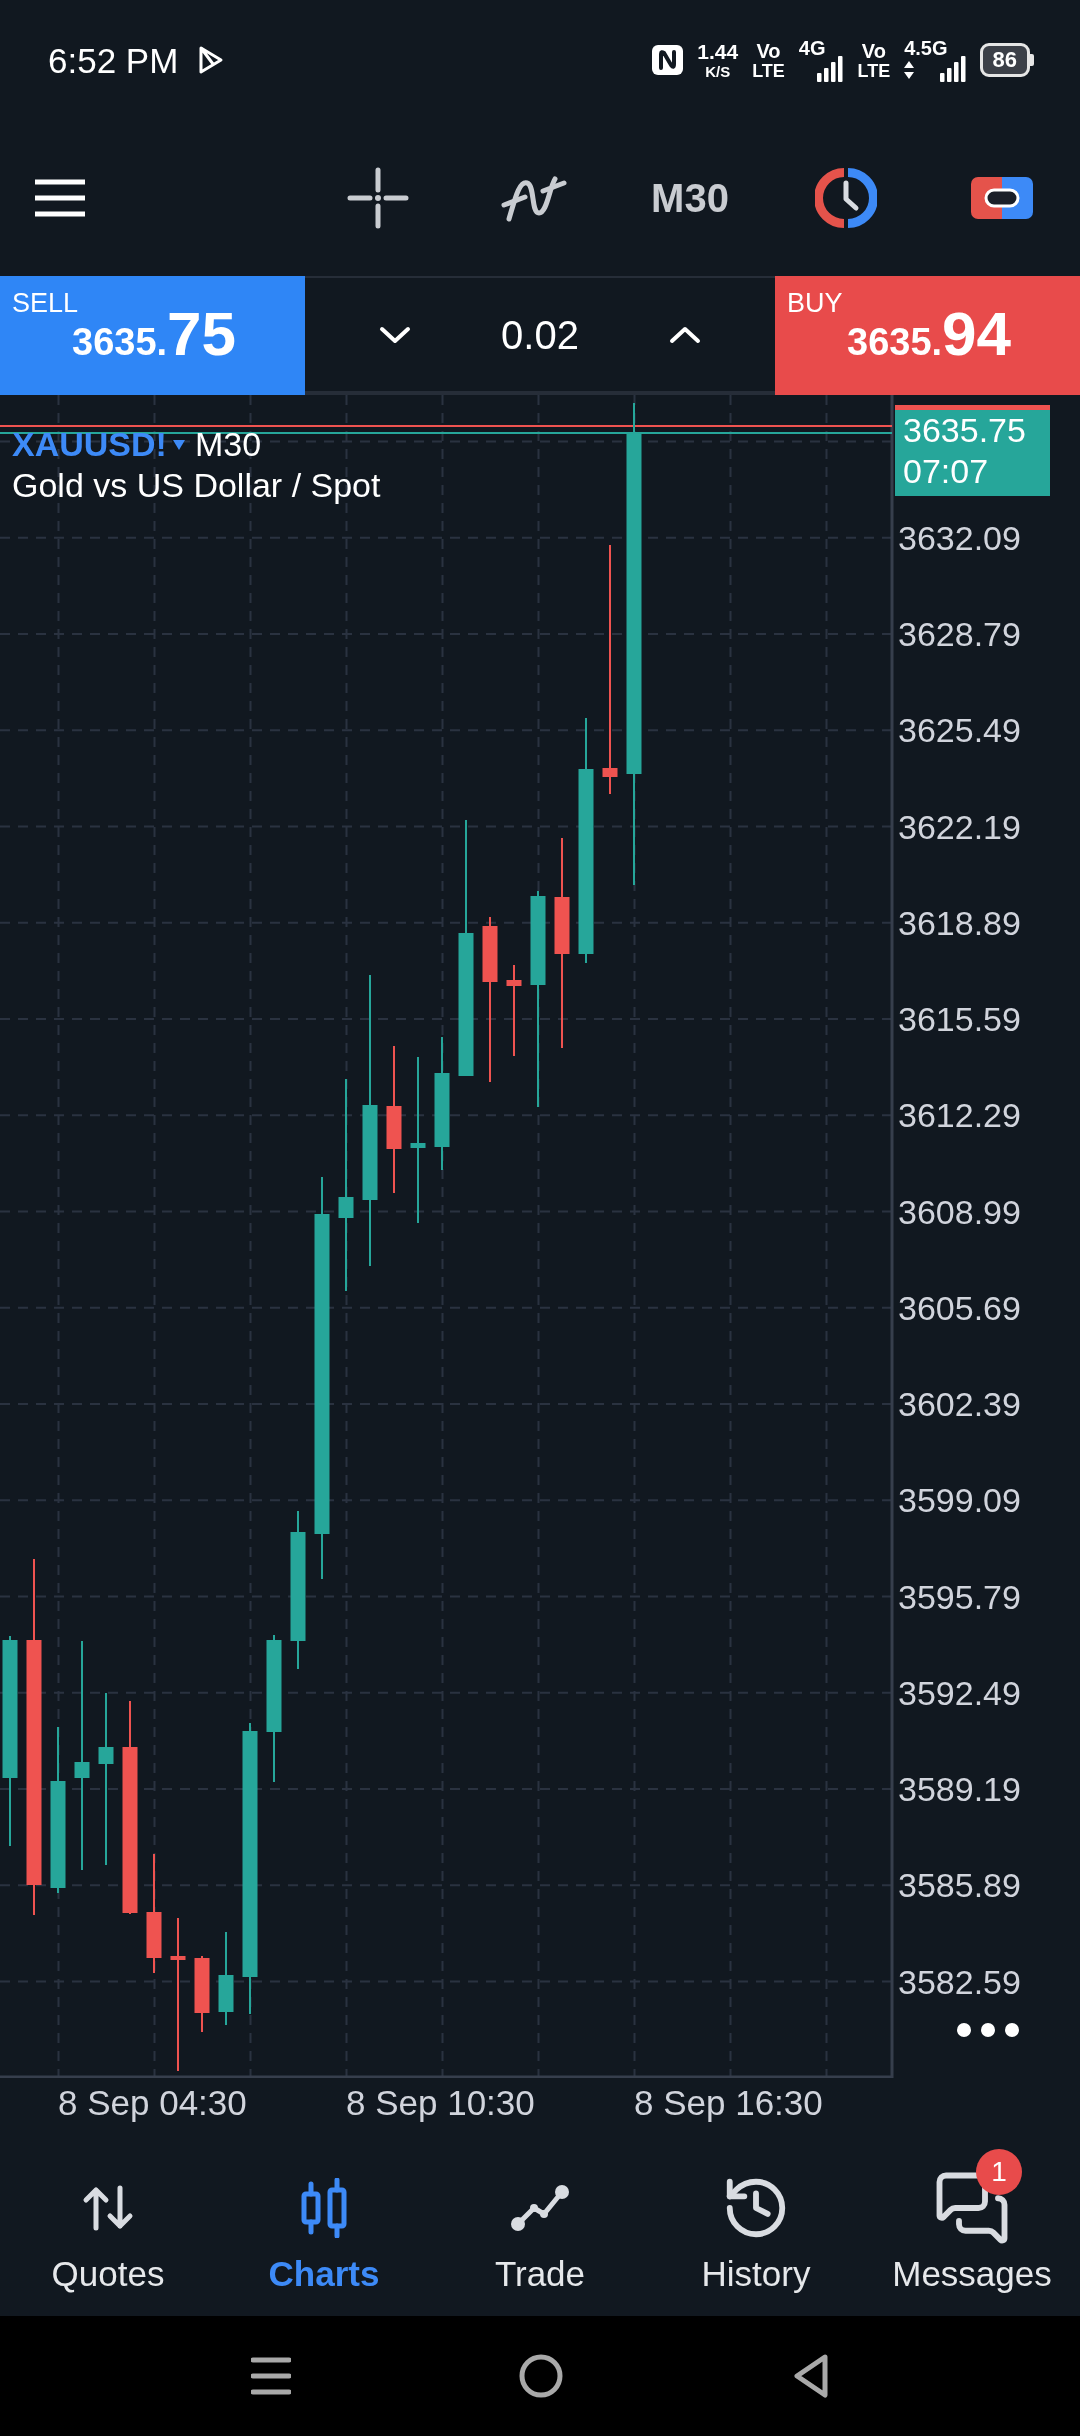  I want to click on chevron-down-icon, so click(395, 334).